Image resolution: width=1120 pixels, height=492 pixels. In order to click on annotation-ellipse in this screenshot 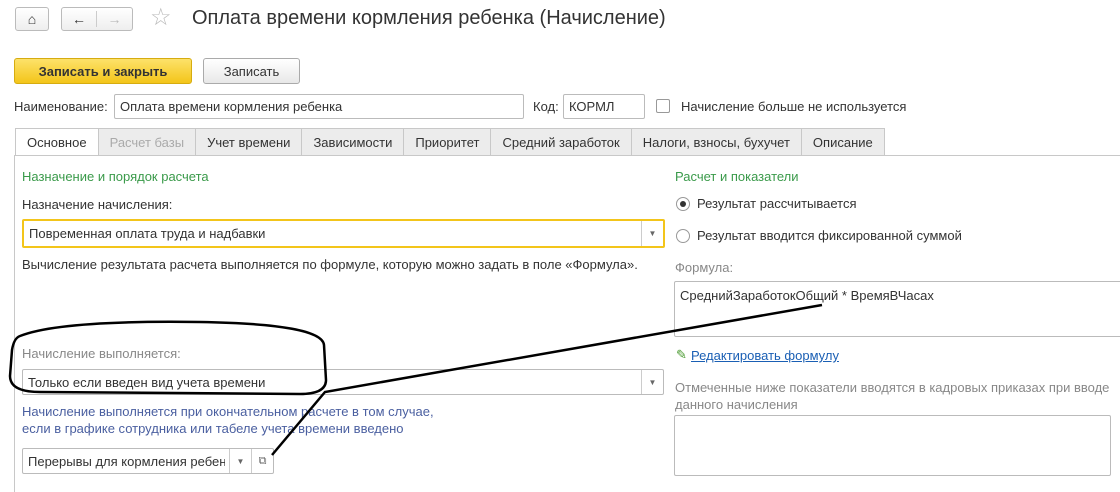, I will do `click(168, 358)`.